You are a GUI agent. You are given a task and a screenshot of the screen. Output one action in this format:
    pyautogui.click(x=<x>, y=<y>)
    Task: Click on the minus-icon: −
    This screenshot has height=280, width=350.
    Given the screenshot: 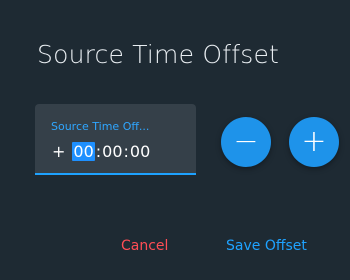 What is the action you would take?
    pyautogui.click(x=246, y=141)
    